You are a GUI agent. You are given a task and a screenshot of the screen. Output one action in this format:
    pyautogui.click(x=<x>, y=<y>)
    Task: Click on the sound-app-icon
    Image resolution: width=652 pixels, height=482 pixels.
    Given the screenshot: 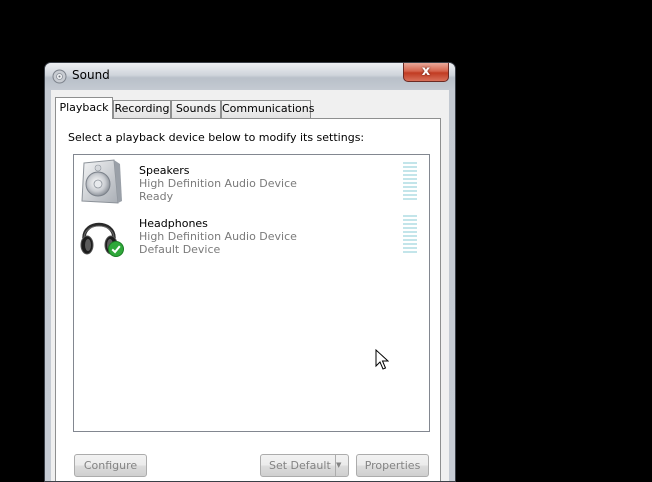 What is the action you would take?
    pyautogui.click(x=59, y=76)
    